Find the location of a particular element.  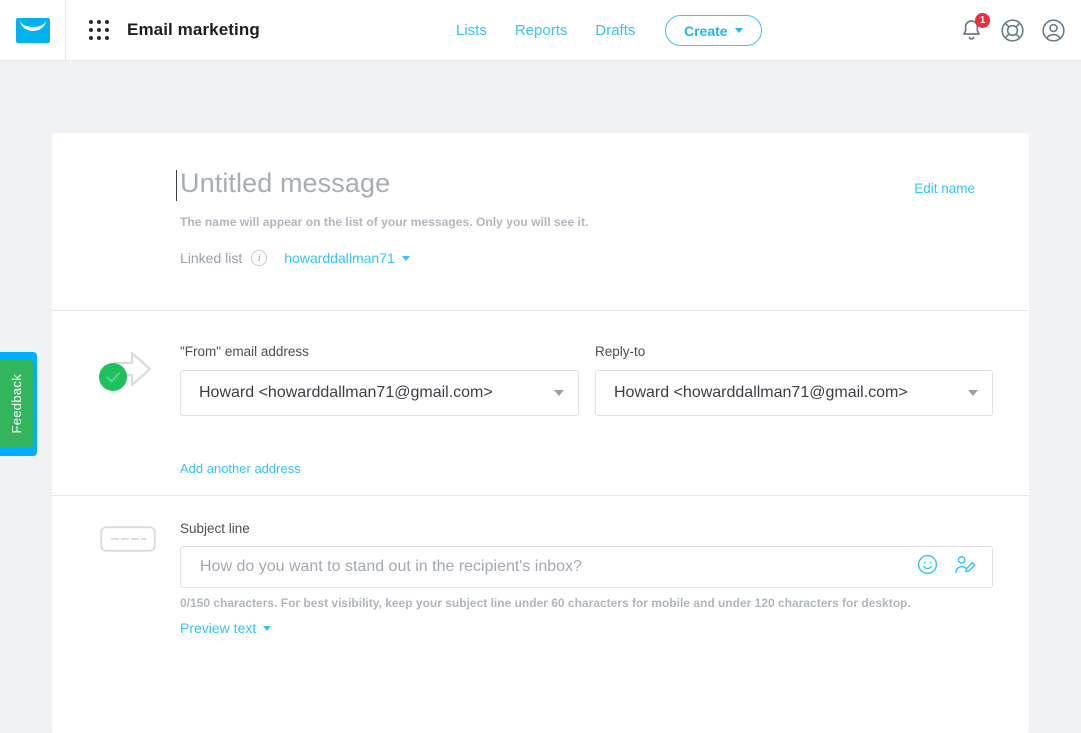

from-address-label: "From" email address is located at coordinates (244, 351).